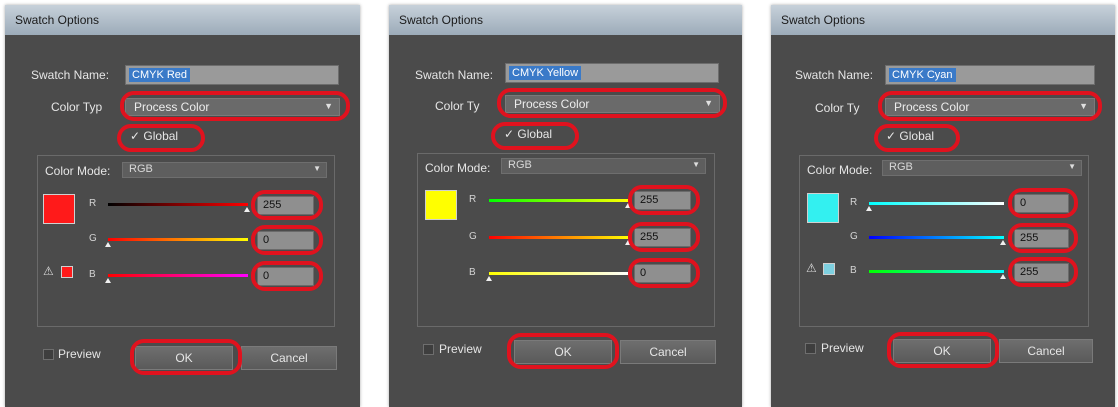 The image size is (1118, 407). Describe the element at coordinates (990, 75) in the screenshot. I see `swatch-name-input: CMYK Cyan` at that location.